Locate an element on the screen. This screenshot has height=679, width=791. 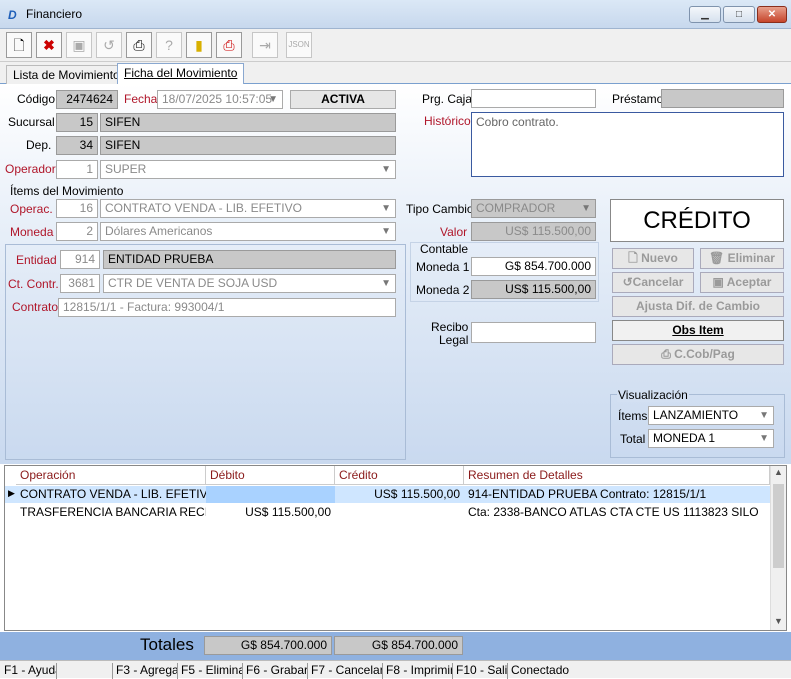
cancelar-button: ↺Cancelar is located at coordinates (653, 282).